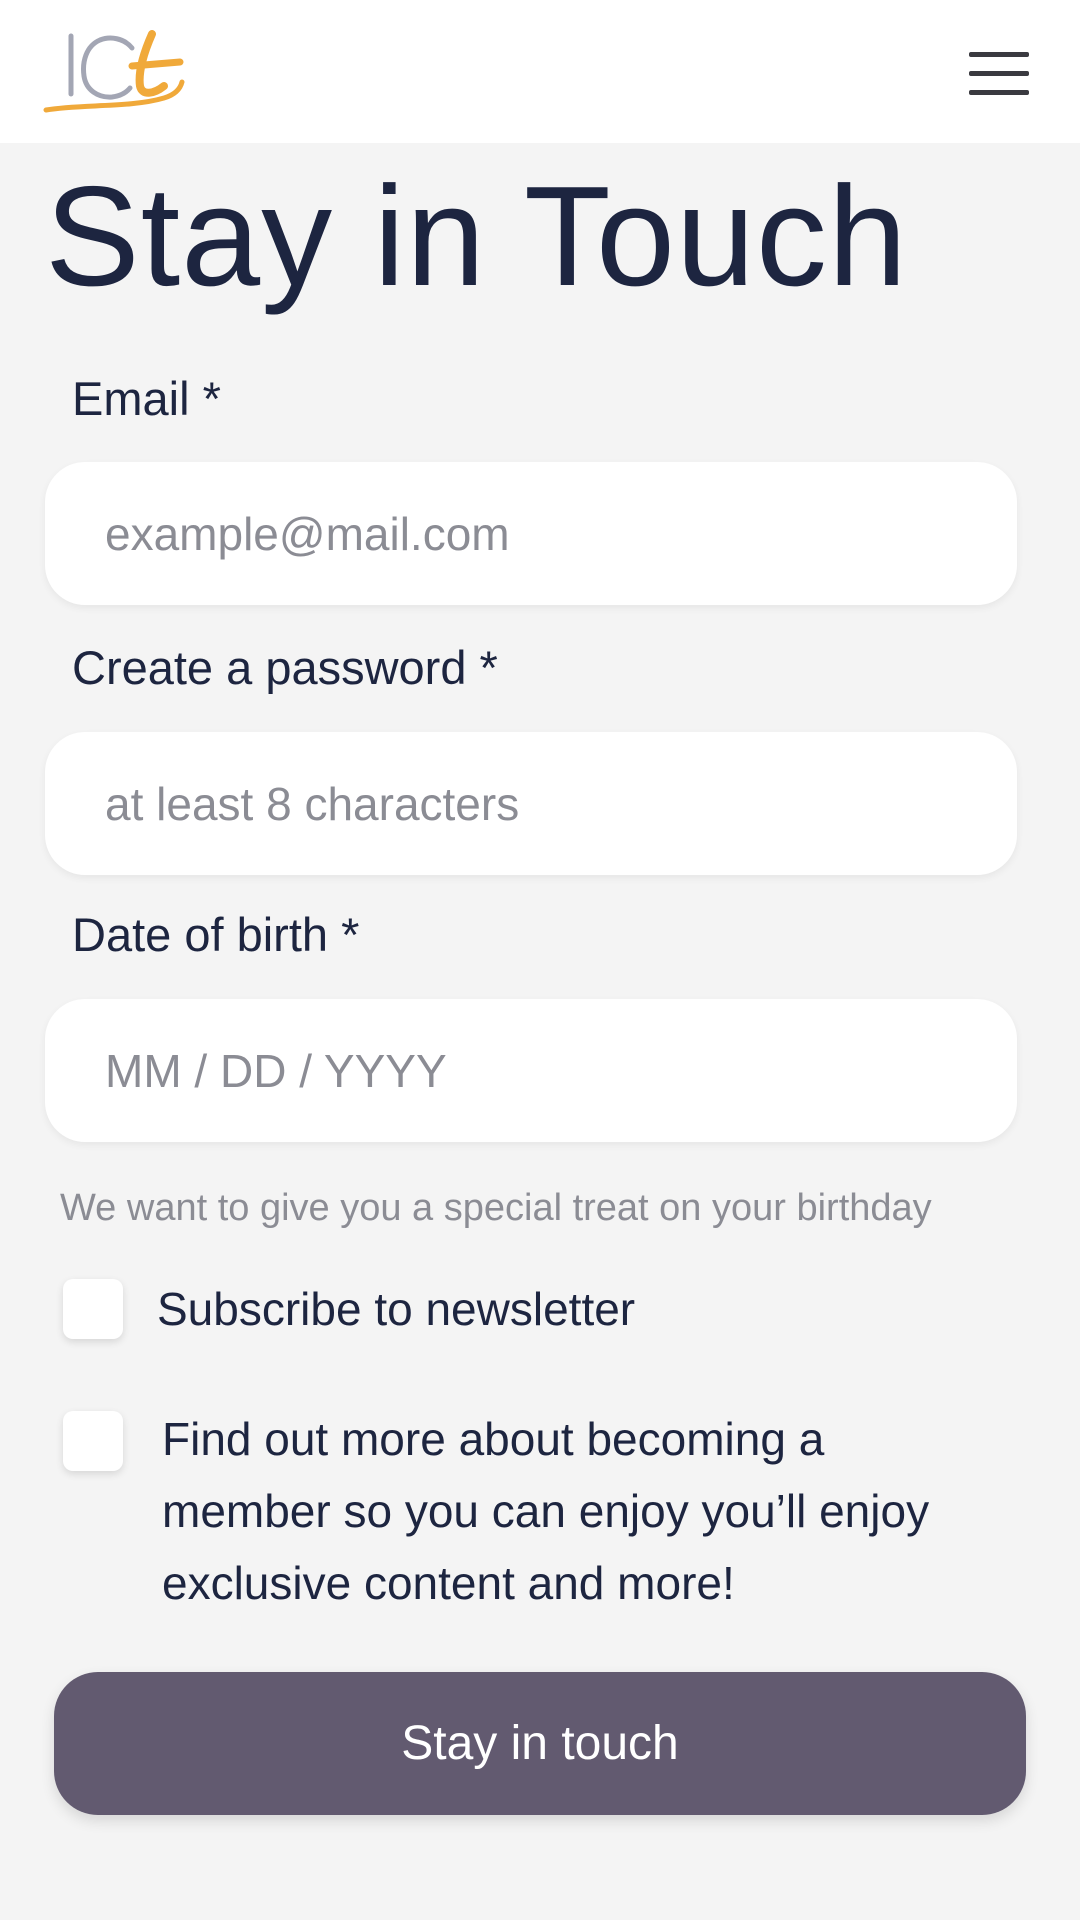 This screenshot has width=1080, height=1920. What do you see at coordinates (476, 236) in the screenshot?
I see `page-title: Stay in Touch` at bounding box center [476, 236].